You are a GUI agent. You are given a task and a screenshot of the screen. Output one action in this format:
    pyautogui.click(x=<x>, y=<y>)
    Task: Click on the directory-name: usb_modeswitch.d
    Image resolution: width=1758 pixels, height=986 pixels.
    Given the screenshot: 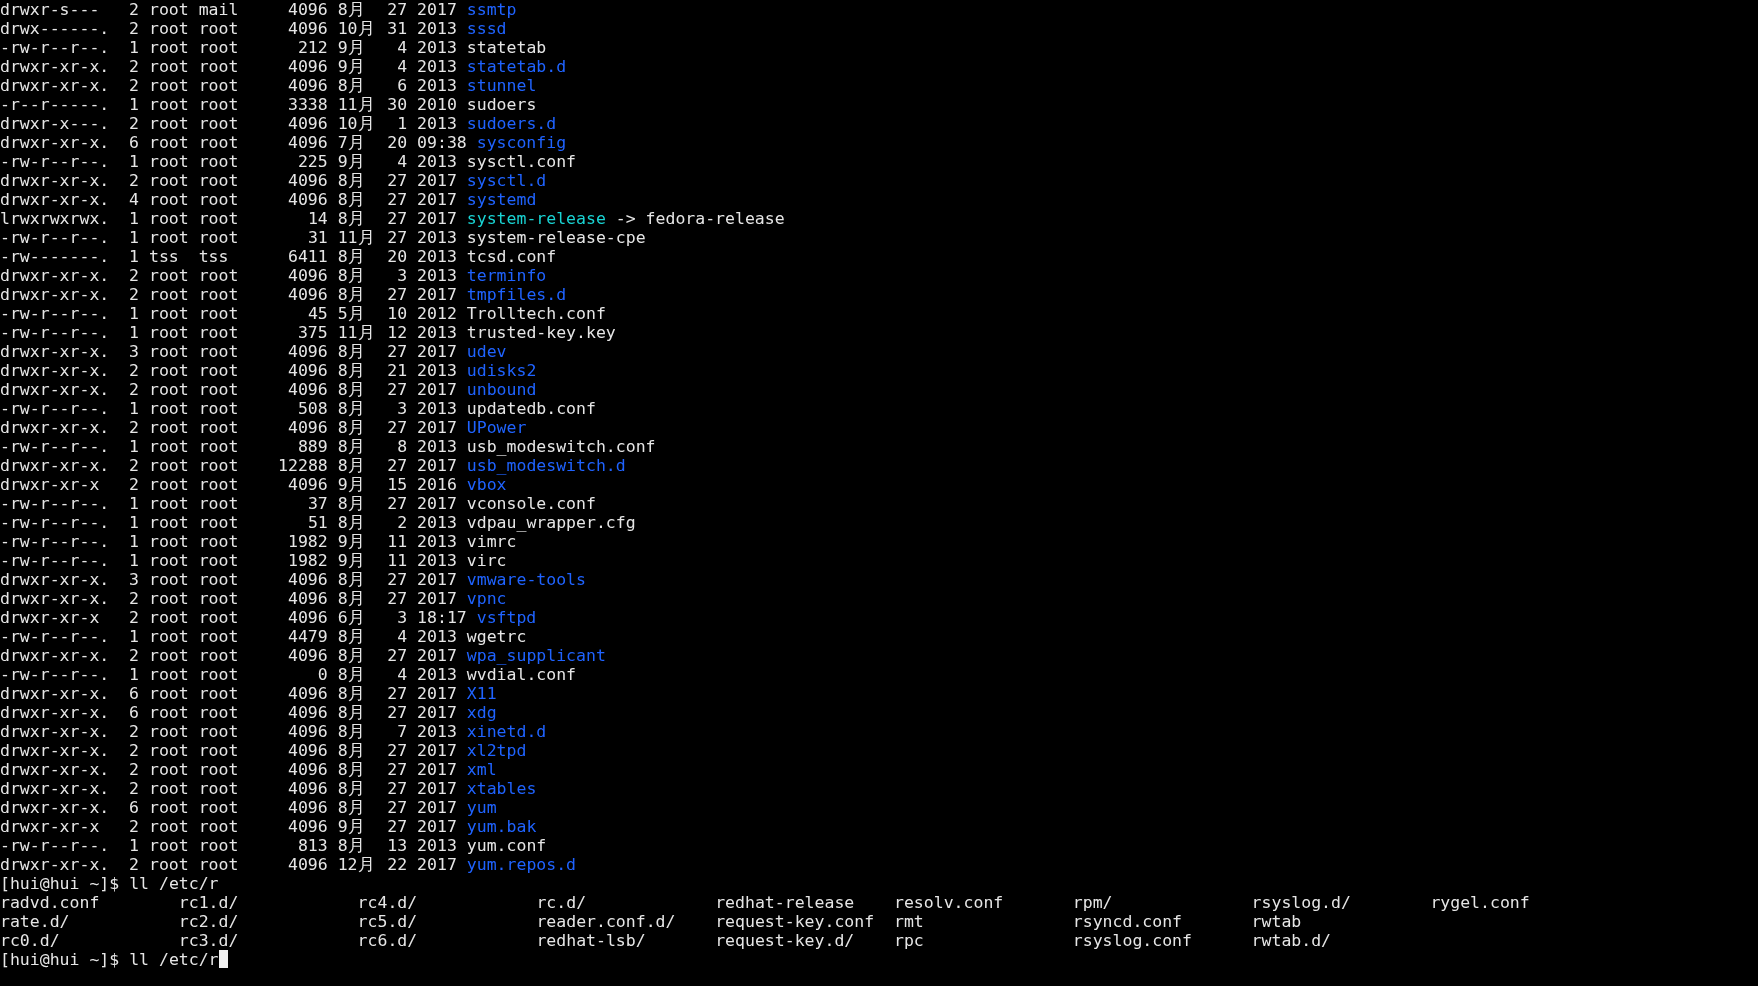 What is the action you would take?
    pyautogui.click(x=546, y=465)
    